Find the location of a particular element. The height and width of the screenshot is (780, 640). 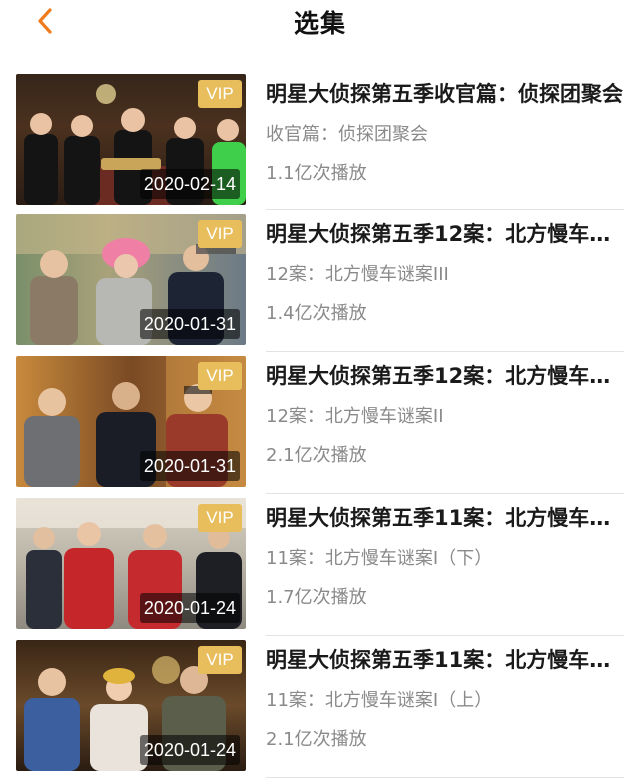

play-count: 1.7亿次播放 is located at coordinates (316, 597).